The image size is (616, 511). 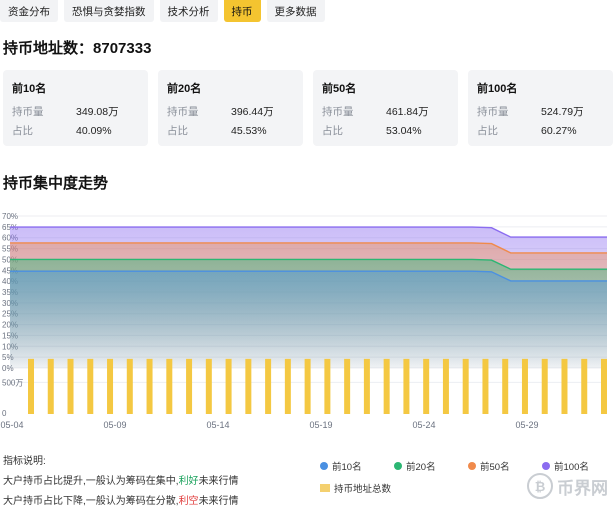 I want to click on legend-square-icon, so click(x=325, y=488).